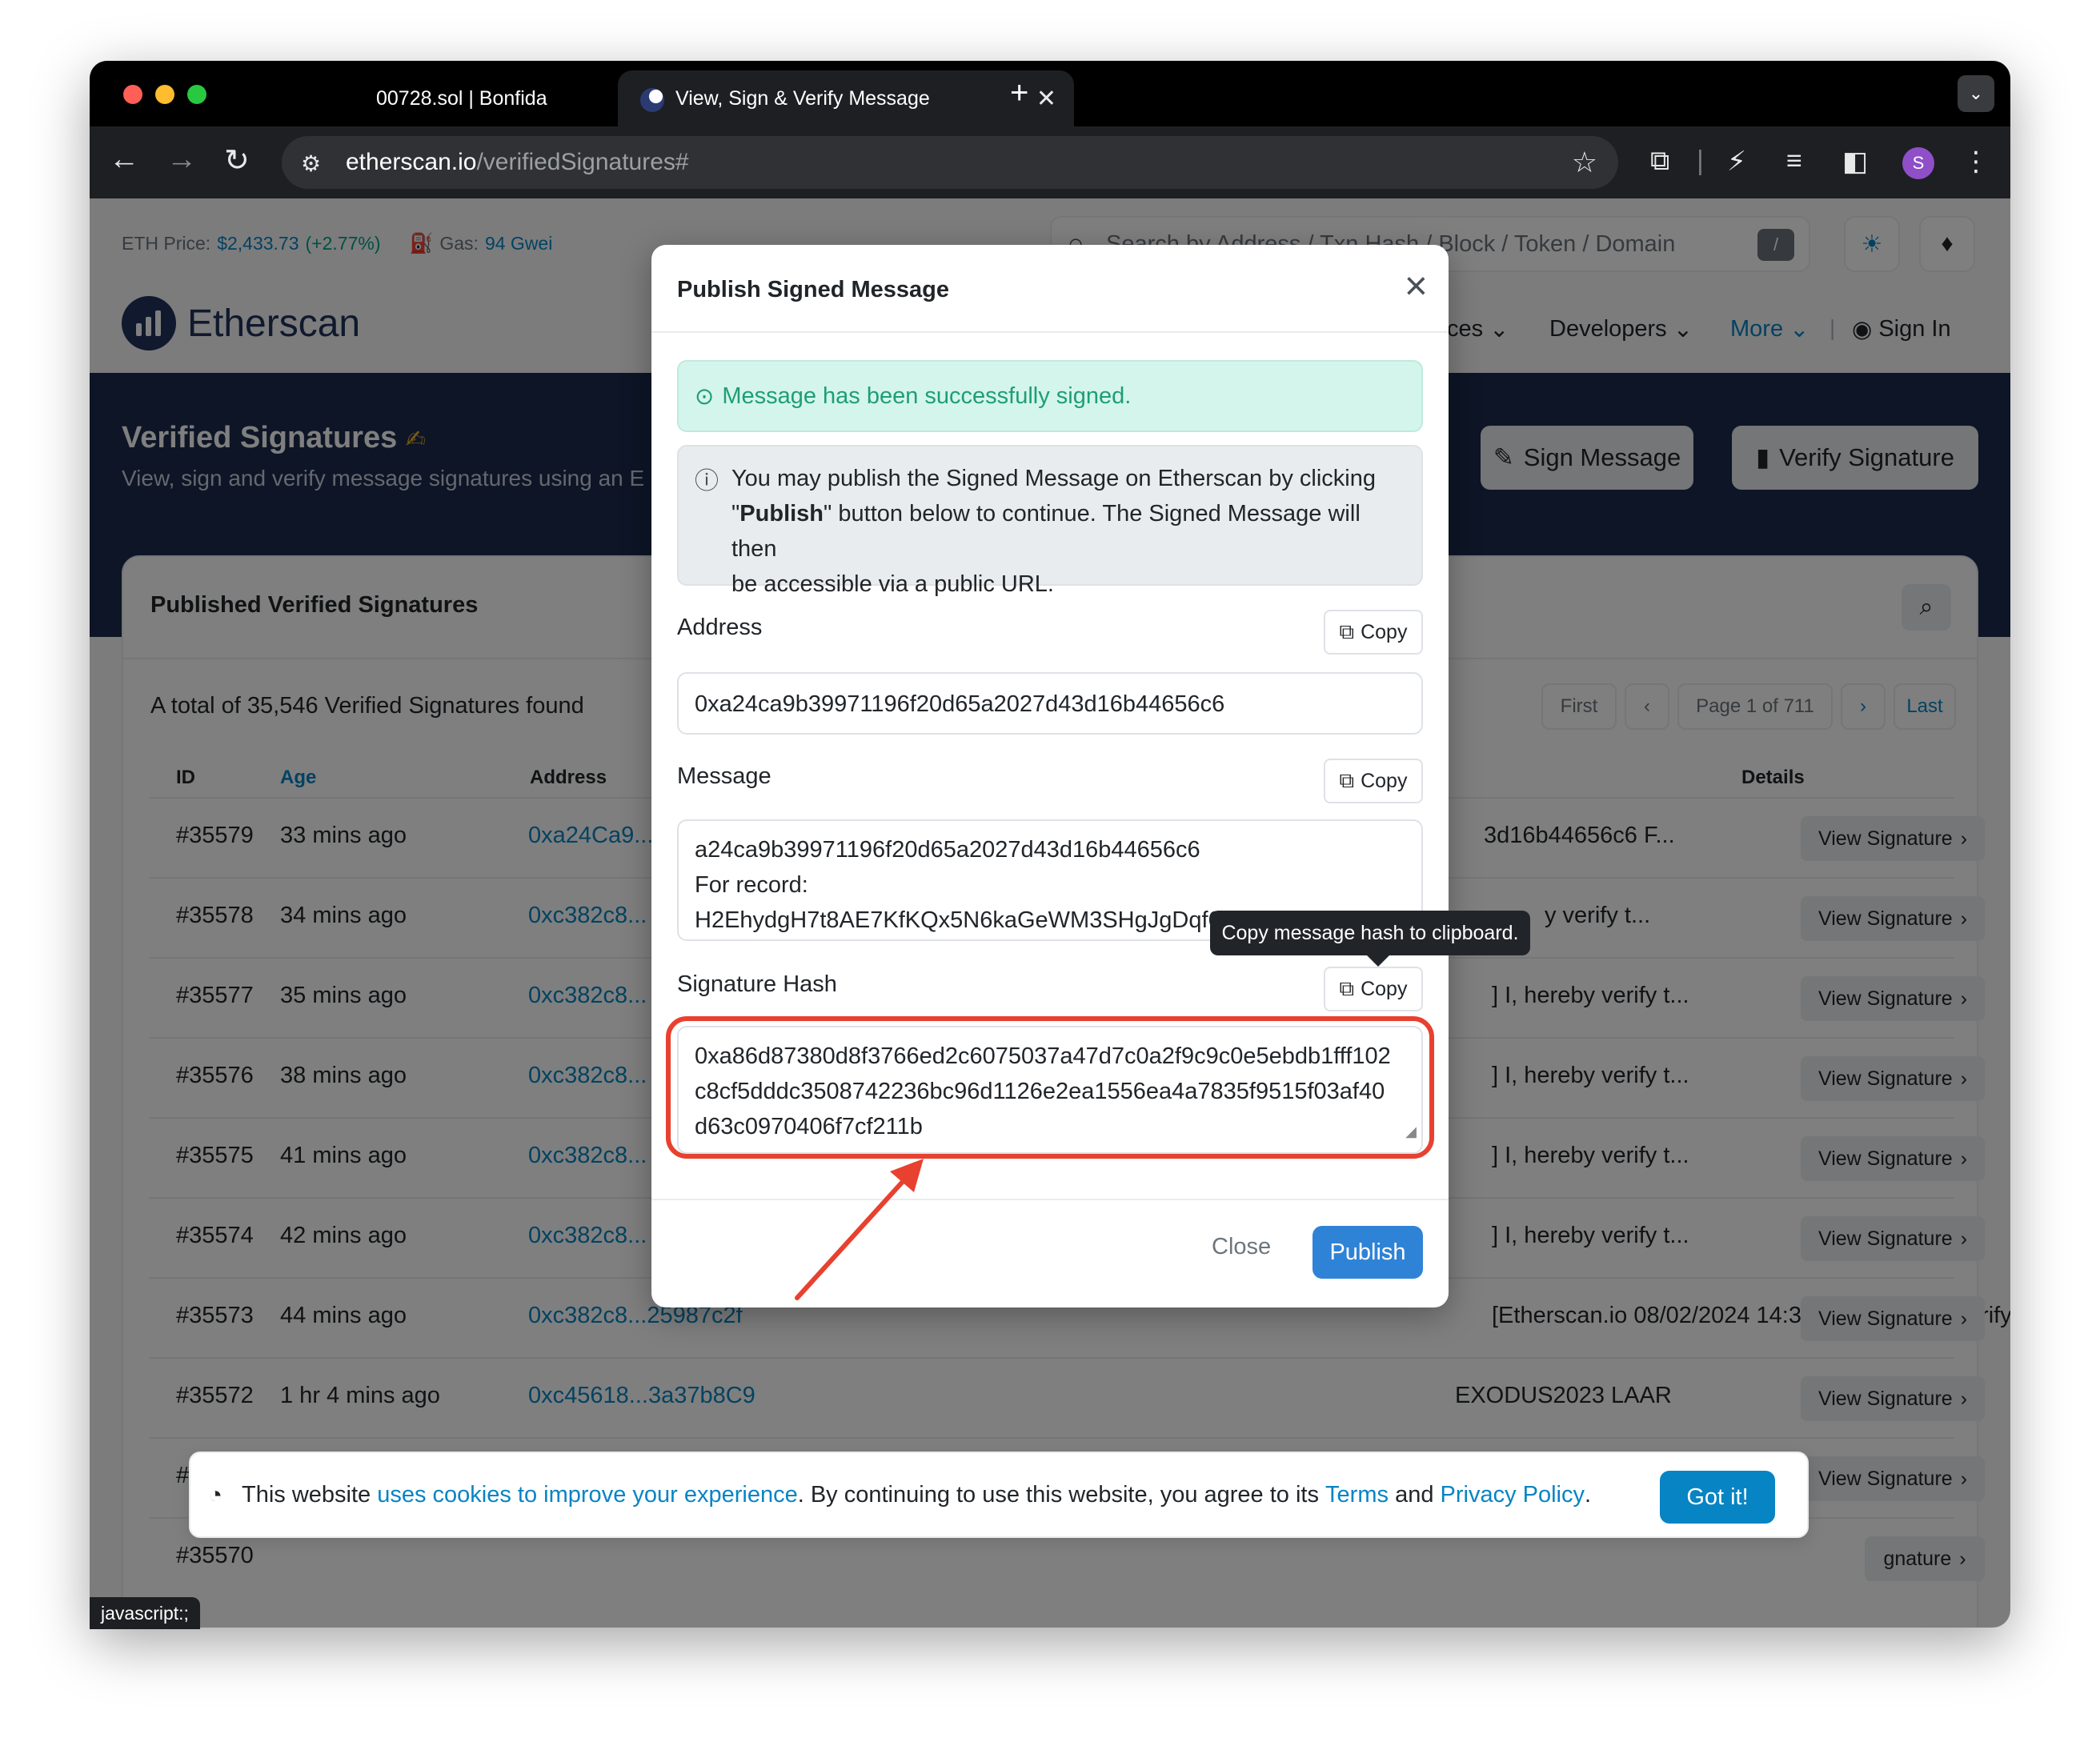  Describe the element at coordinates (1794, 161) in the screenshot. I see `media-controls-icon: ≡` at that location.